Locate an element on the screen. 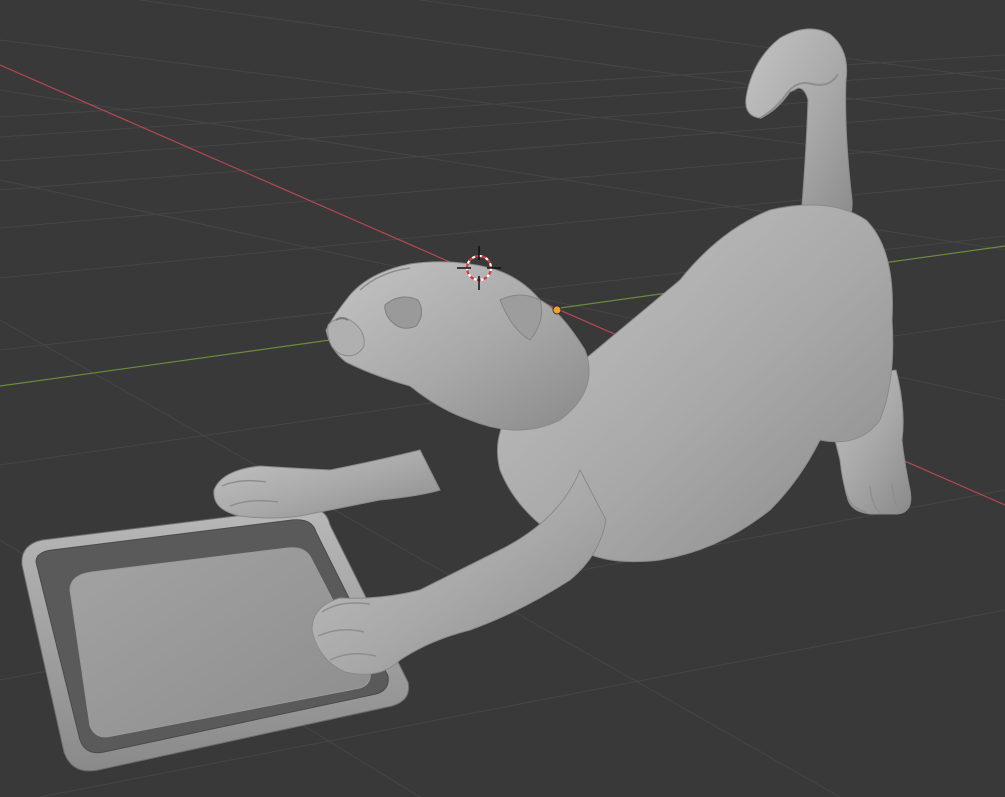 The height and width of the screenshot is (797, 1005). cat-head is located at coordinates (457, 346).